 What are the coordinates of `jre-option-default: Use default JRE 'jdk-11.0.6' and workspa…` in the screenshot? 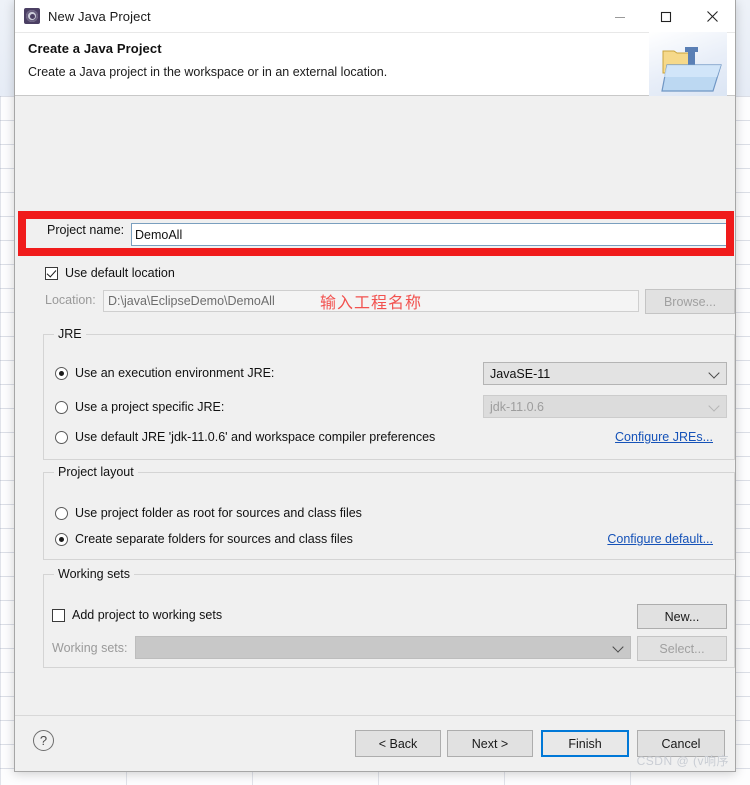 It's located at (245, 437).